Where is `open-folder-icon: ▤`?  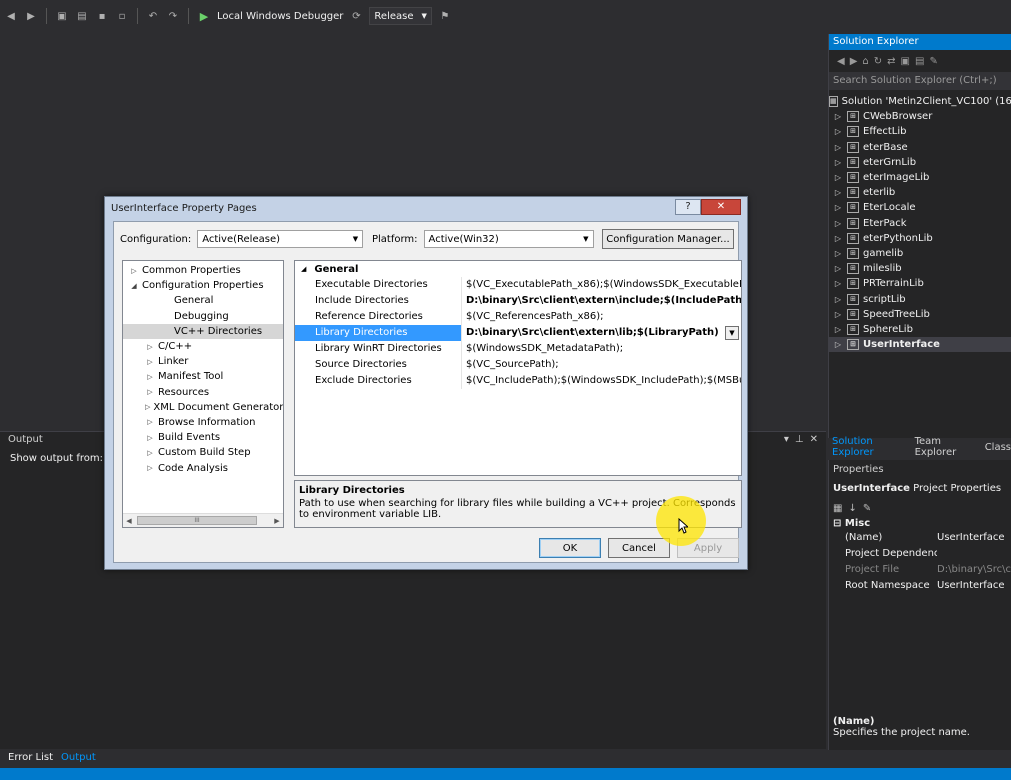
open-folder-icon: ▤ is located at coordinates (82, 16).